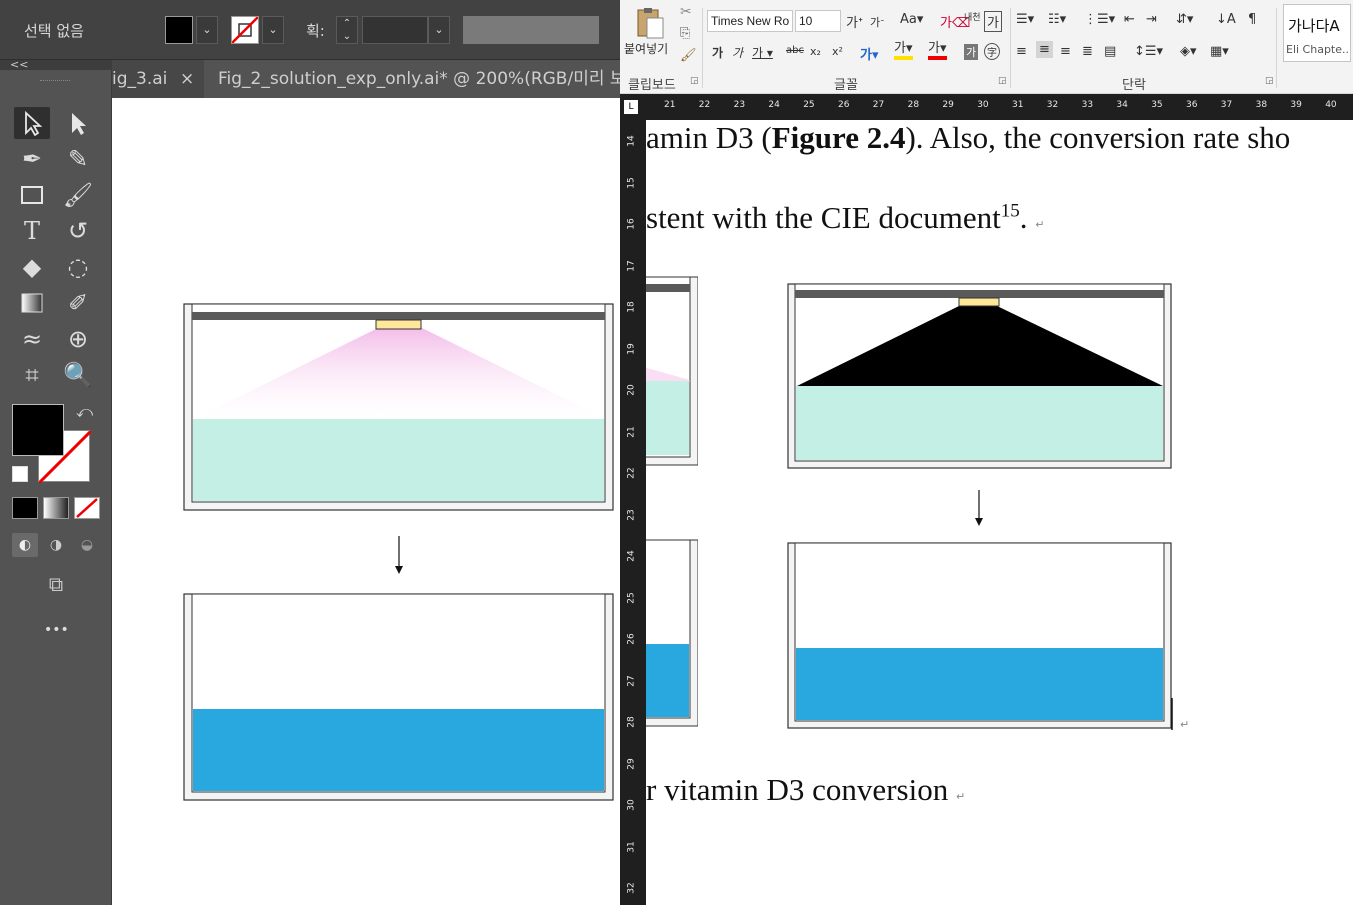  What do you see at coordinates (694, 81) in the screenshot?
I see `clipboard-launcher-icon: ◲` at bounding box center [694, 81].